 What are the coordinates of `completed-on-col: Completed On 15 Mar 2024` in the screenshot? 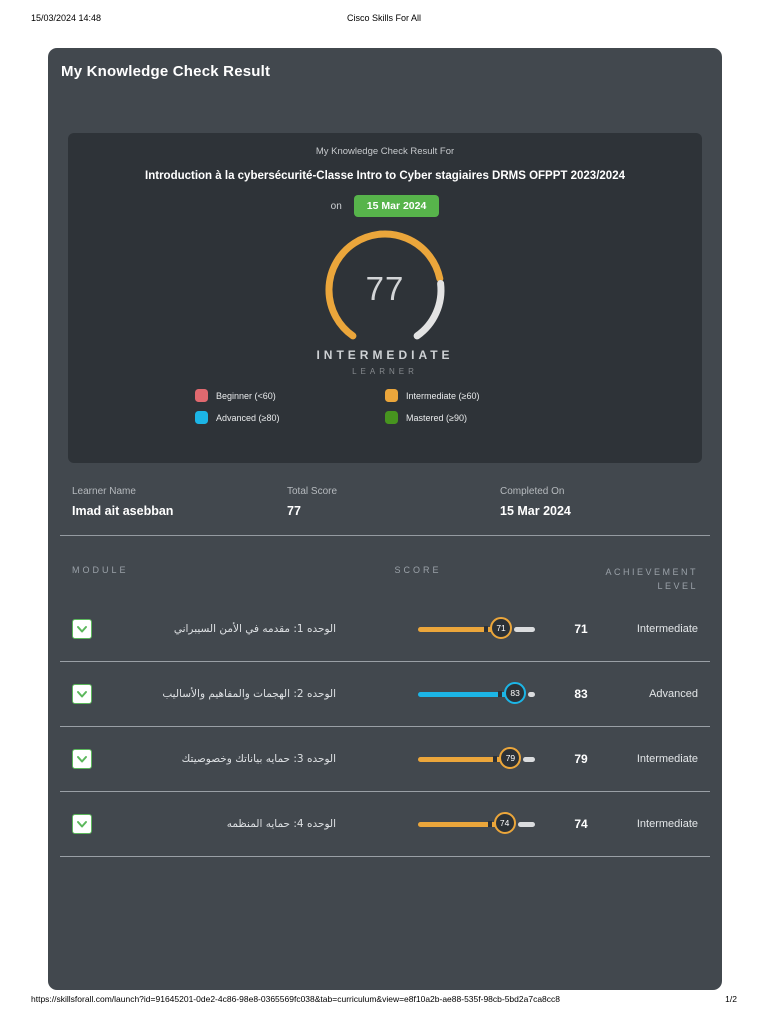 It's located at (599, 502).